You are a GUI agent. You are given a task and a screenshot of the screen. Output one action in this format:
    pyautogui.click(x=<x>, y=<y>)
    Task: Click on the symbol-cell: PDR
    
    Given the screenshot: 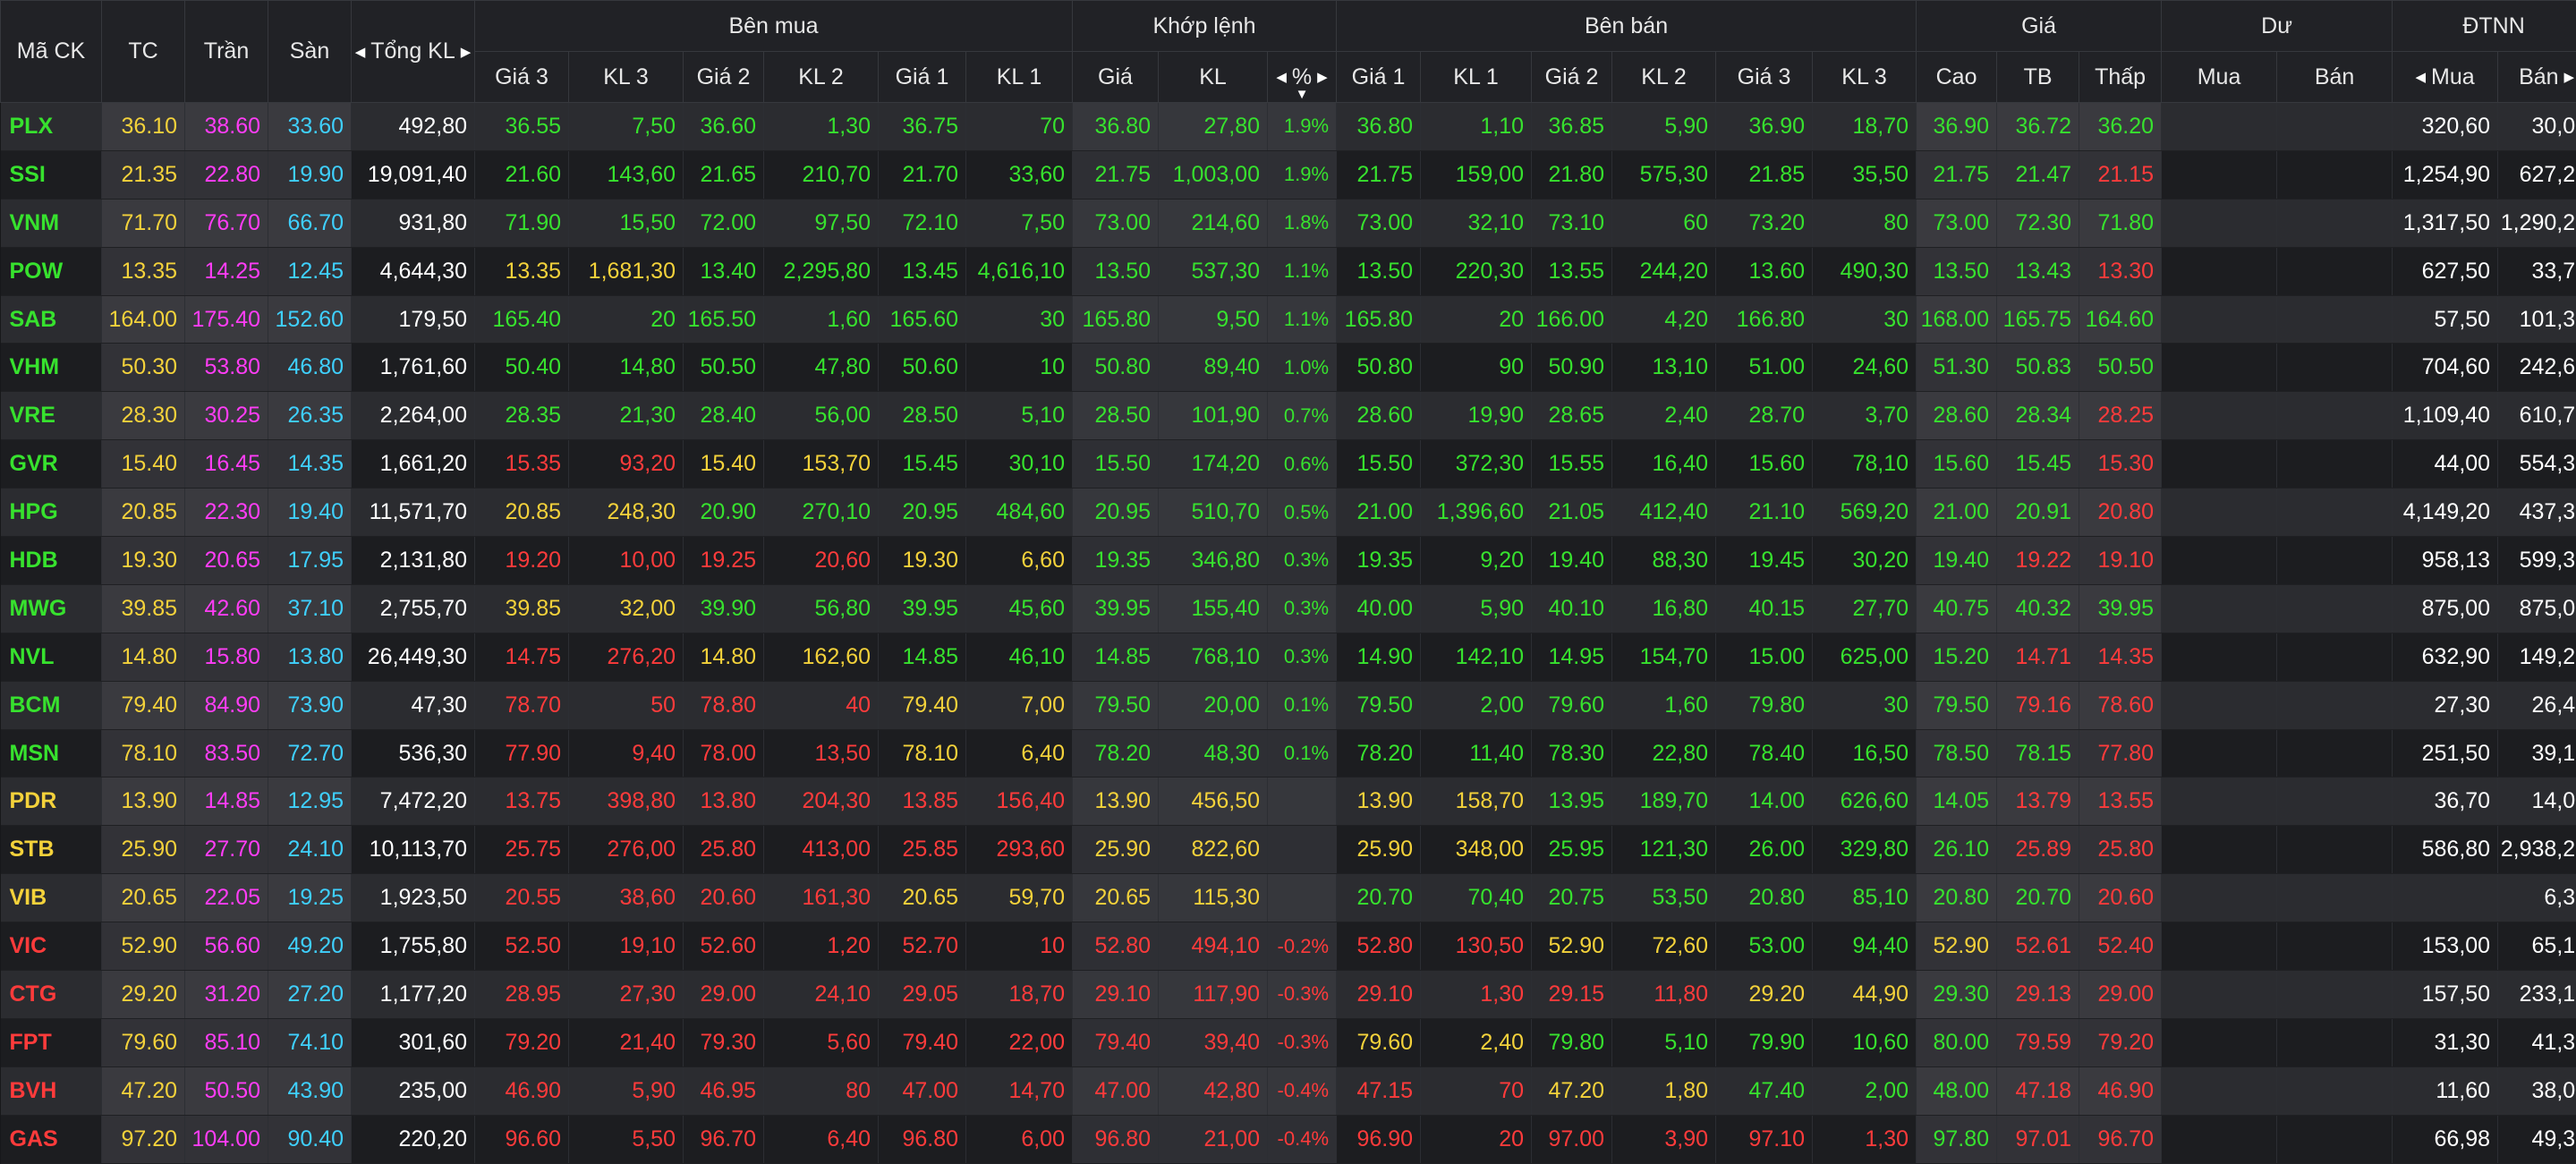 What is the action you would take?
    pyautogui.click(x=51, y=801)
    